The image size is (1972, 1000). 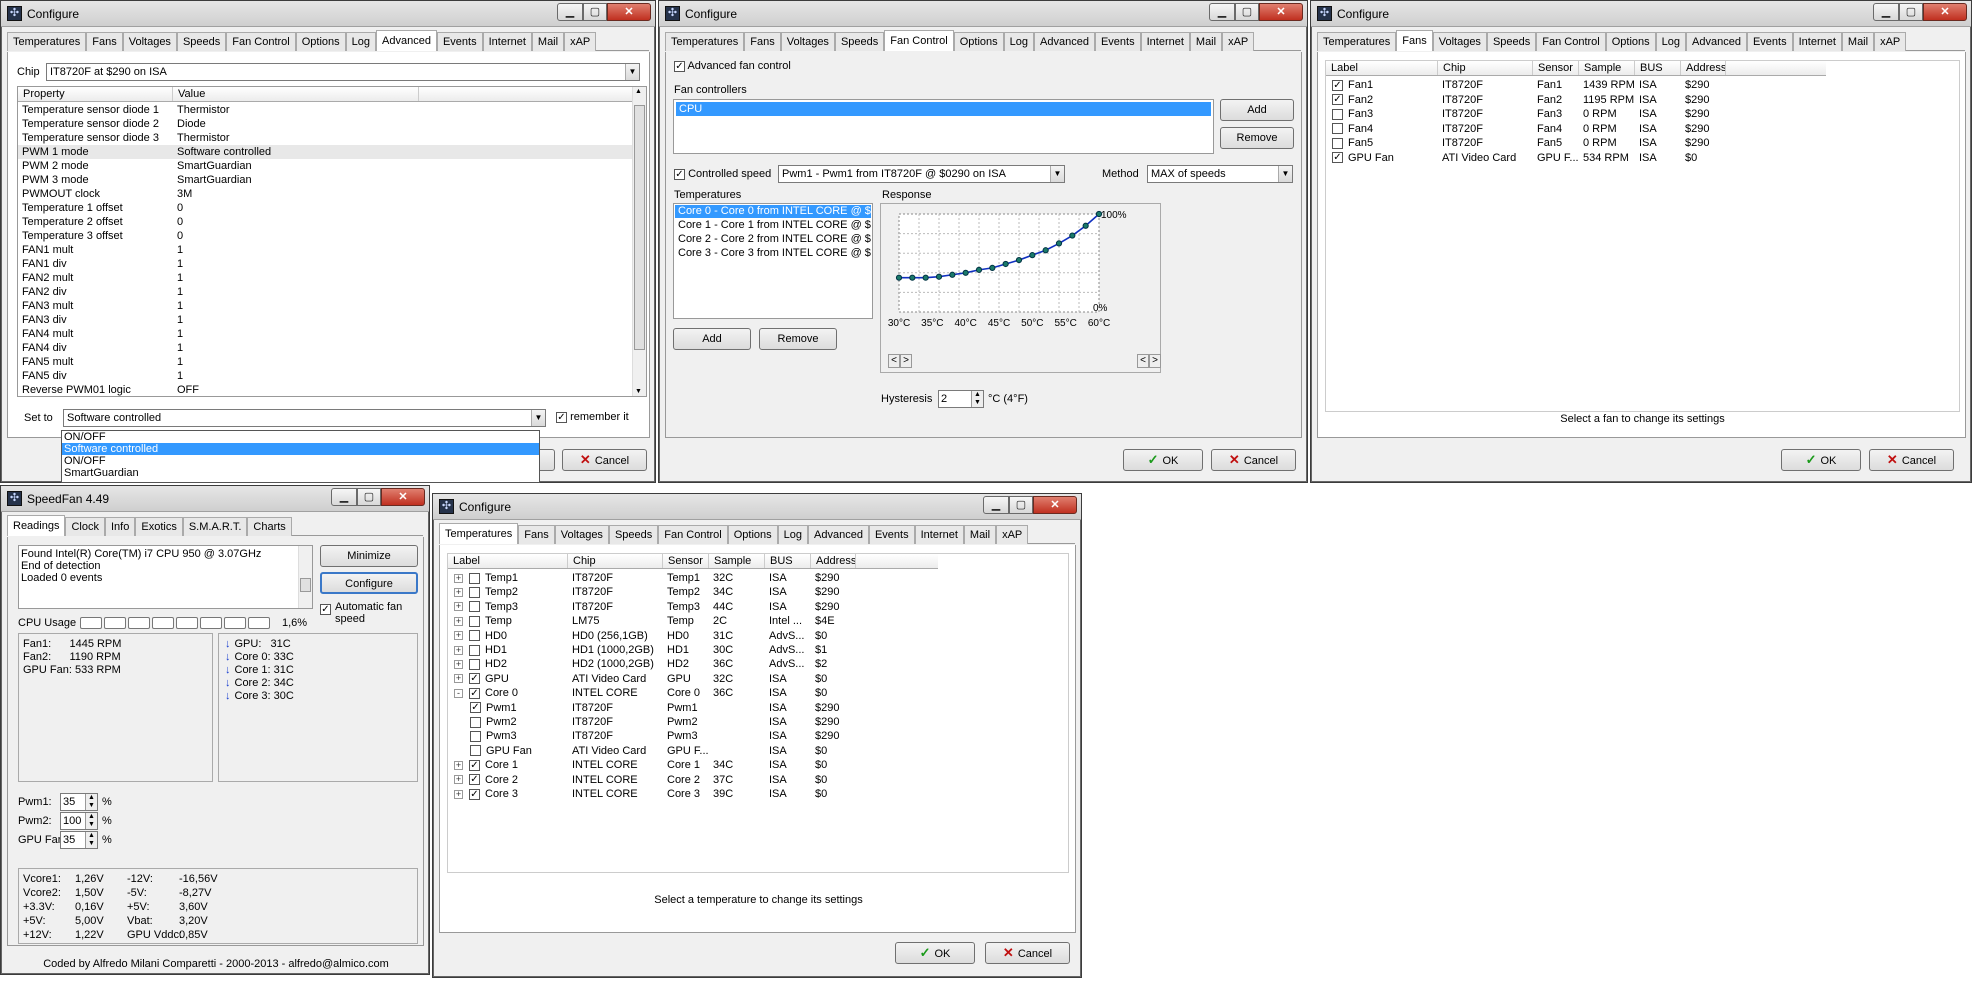 What do you see at coordinates (1257, 110) in the screenshot?
I see `add-controller-button: Add` at bounding box center [1257, 110].